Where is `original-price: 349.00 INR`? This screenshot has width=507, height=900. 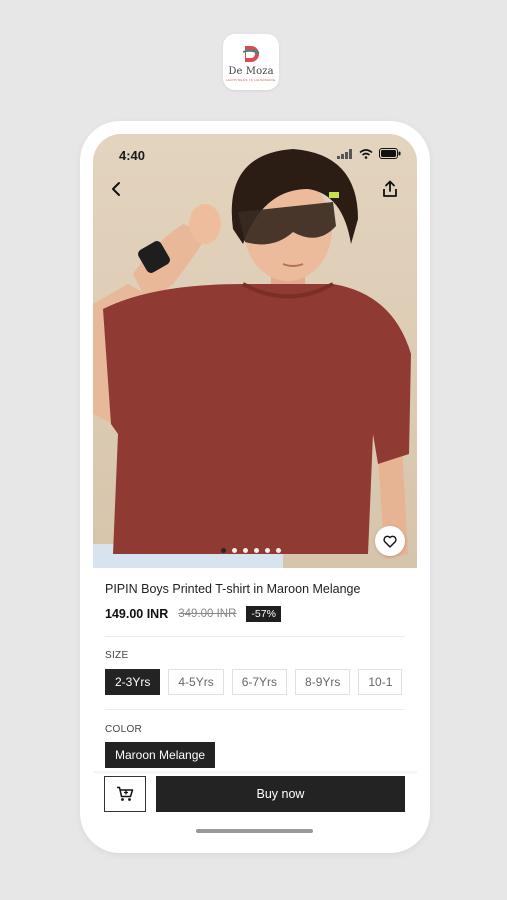
original-price: 349.00 INR is located at coordinates (207, 614).